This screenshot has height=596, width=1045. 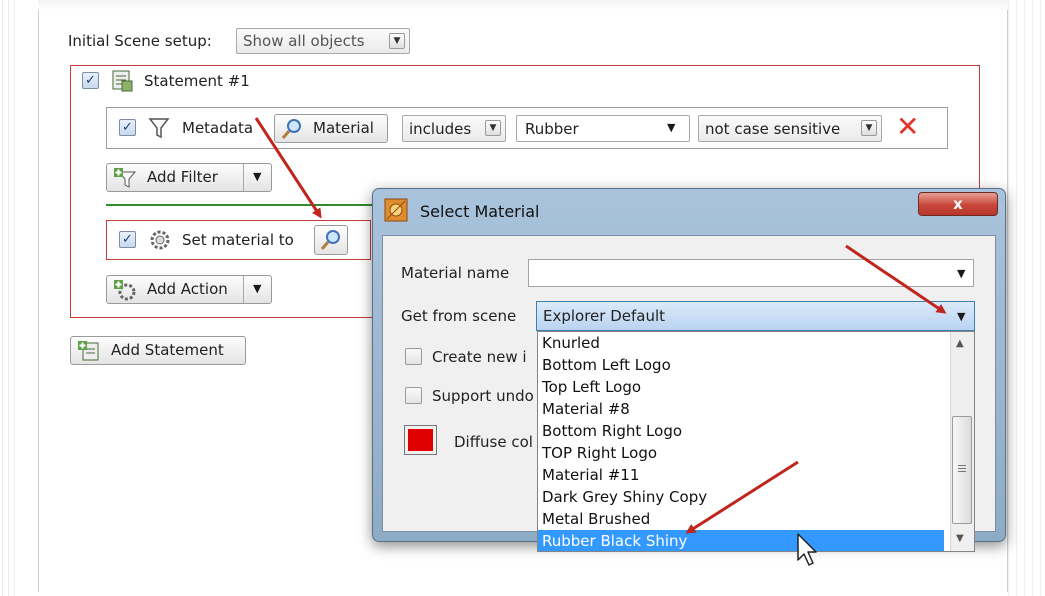 What do you see at coordinates (742, 453) in the screenshot?
I see `list-item: TOP Right Logo` at bounding box center [742, 453].